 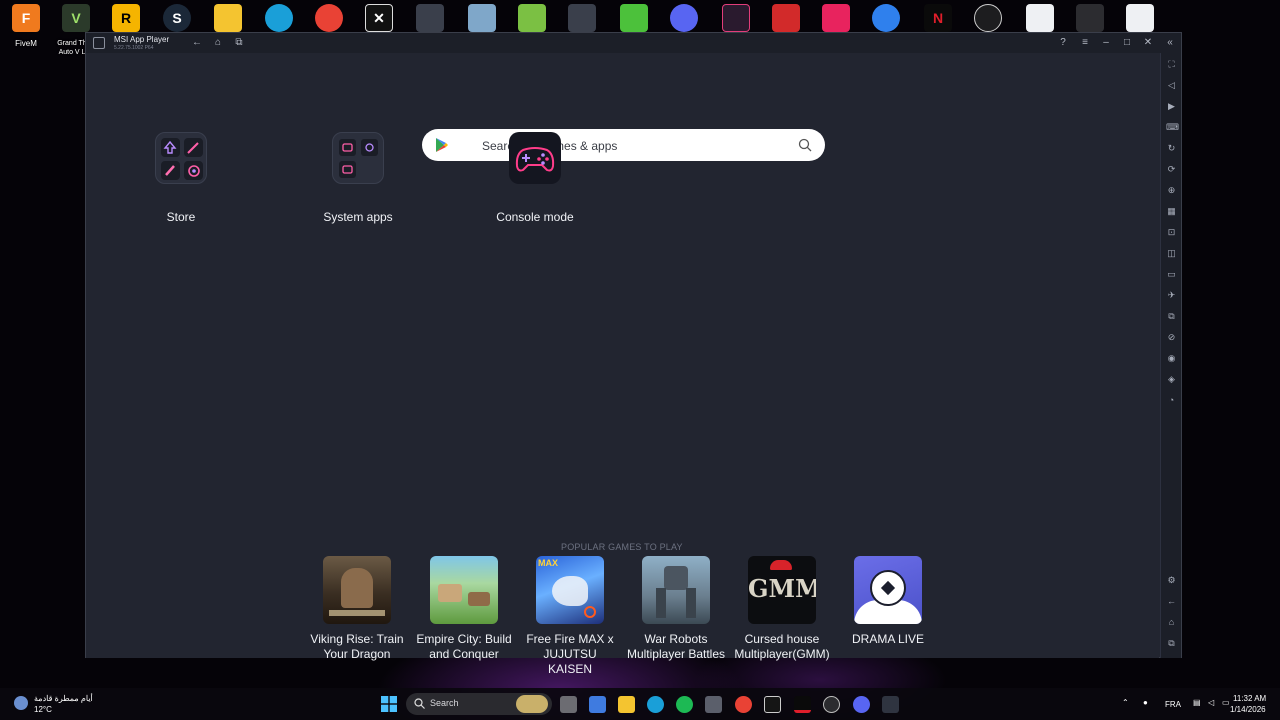 What do you see at coordinates (570, 616) in the screenshot?
I see `game-free-fire-max: MAX Free Fire MAX x JUJUTSU KAISEN` at bounding box center [570, 616].